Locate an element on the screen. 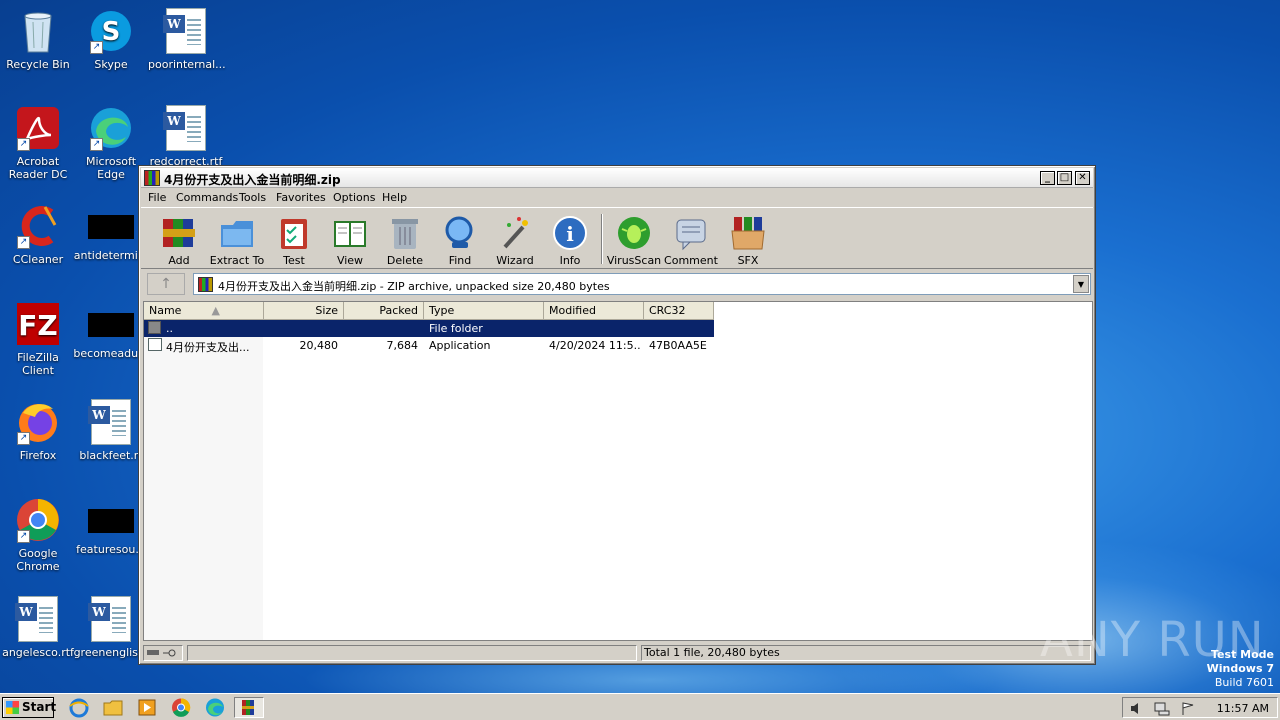 The width and height of the screenshot is (1280, 720). view-button: View is located at coordinates (350, 239).